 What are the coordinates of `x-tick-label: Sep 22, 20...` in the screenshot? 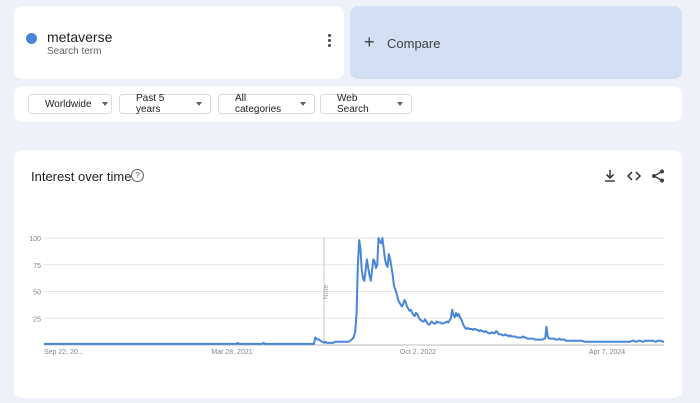 It's located at (64, 352).